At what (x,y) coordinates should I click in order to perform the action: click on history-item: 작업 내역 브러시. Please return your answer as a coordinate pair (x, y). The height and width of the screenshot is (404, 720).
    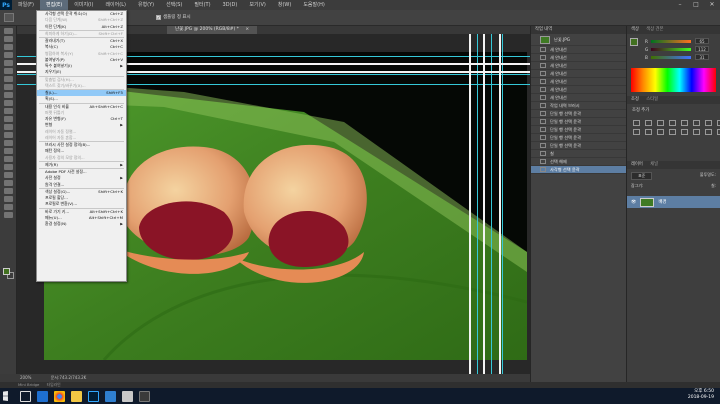
    Looking at the image, I should click on (578, 106).